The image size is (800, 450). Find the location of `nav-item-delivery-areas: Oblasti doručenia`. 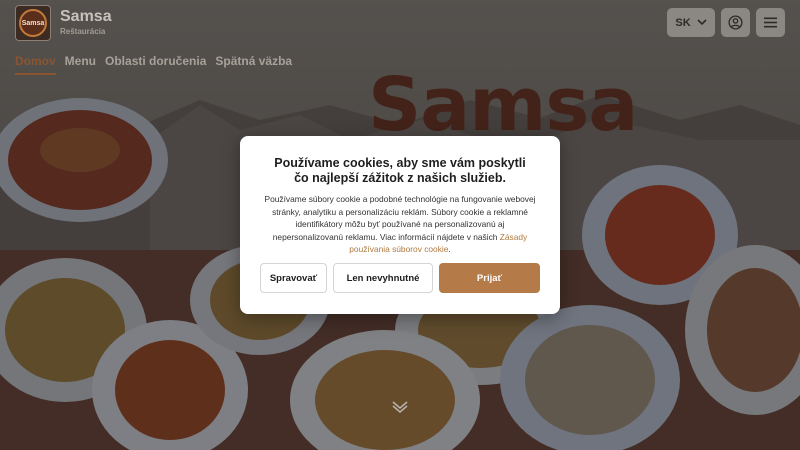

nav-item-delivery-areas: Oblasti doručenia is located at coordinates (155, 64).